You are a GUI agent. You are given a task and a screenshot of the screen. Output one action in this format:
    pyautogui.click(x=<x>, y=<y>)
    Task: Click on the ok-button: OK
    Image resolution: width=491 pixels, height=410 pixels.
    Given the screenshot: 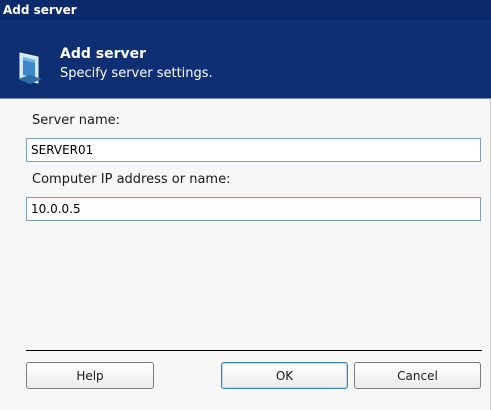 What is the action you would take?
    pyautogui.click(x=284, y=375)
    